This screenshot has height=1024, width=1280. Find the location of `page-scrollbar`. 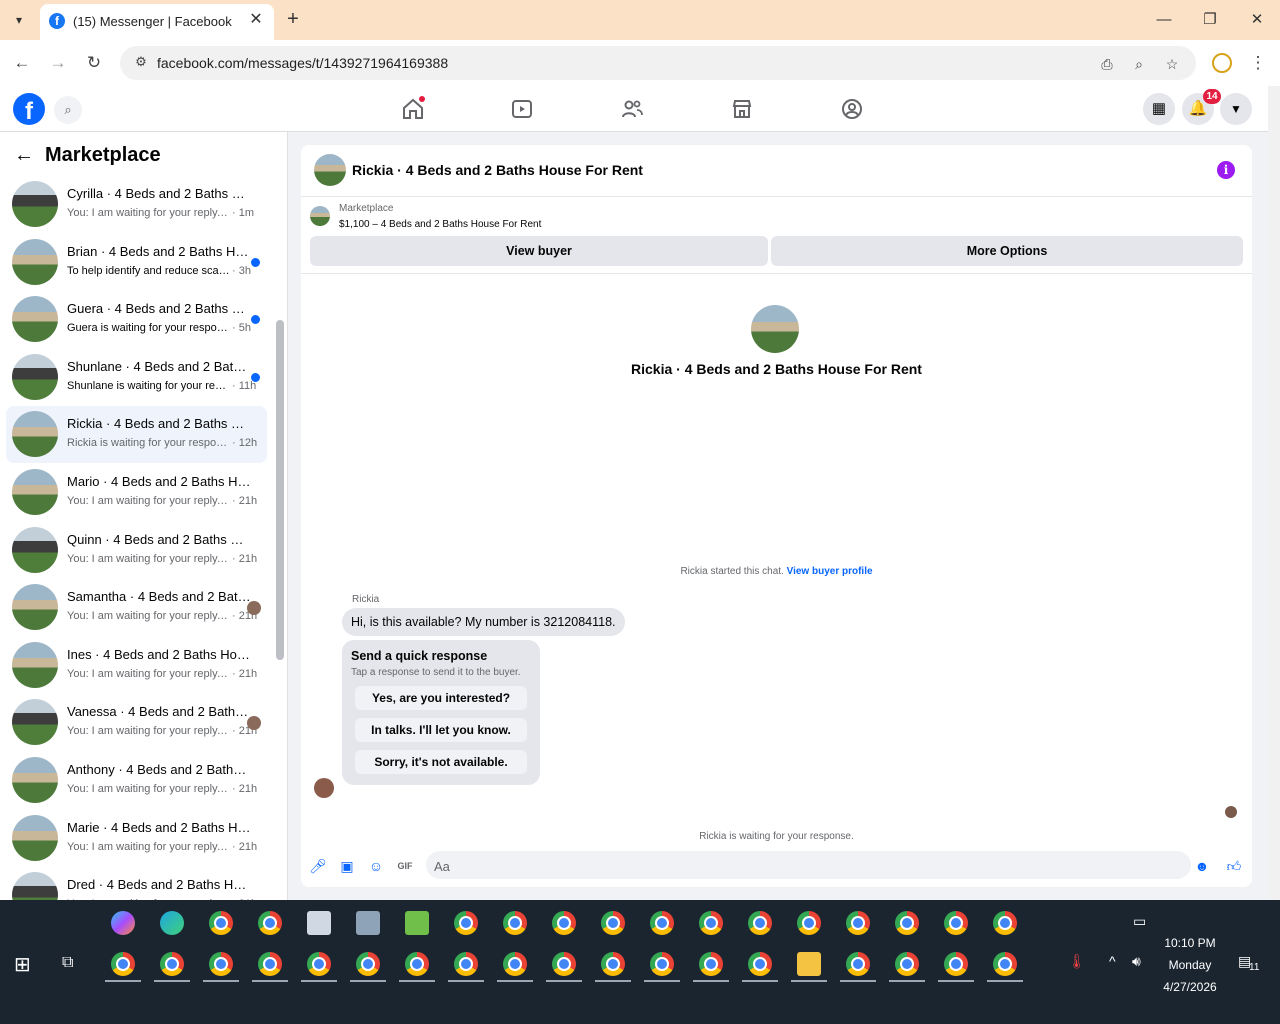

page-scrollbar is located at coordinates (1274, 493).